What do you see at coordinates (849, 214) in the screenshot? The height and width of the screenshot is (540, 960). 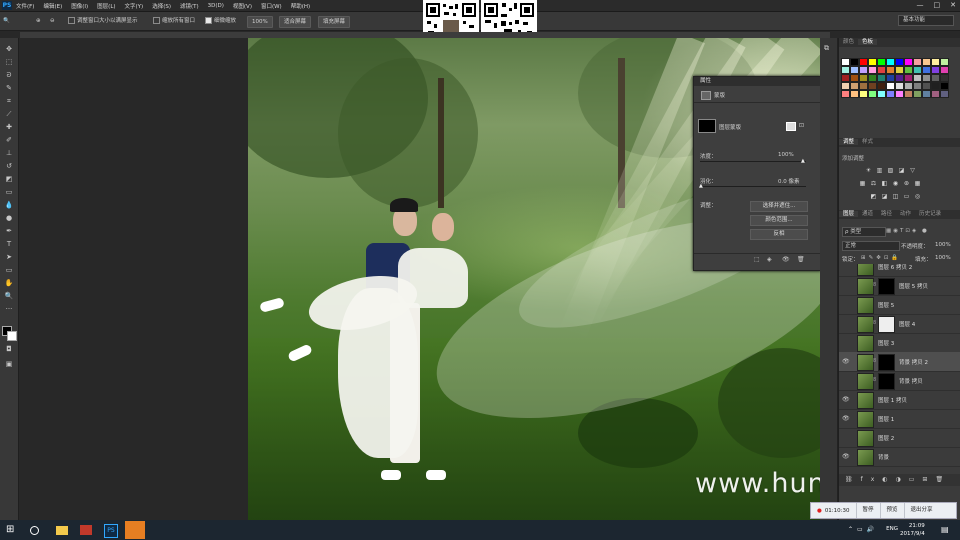 I see `tab-layers: 图层` at bounding box center [849, 214].